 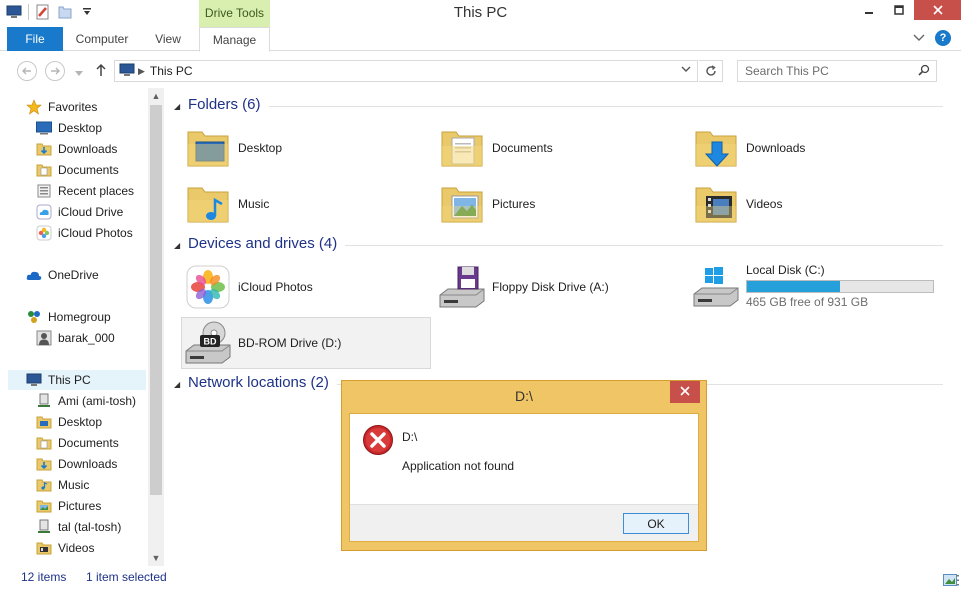 What do you see at coordinates (522, 148) in the screenshot?
I see `folder-label: Documents` at bounding box center [522, 148].